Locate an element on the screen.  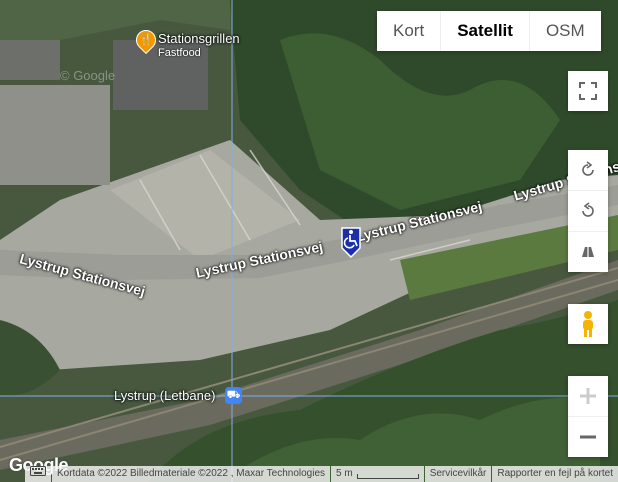
rotate-counterclockwise-icon is located at coordinates (588, 209).